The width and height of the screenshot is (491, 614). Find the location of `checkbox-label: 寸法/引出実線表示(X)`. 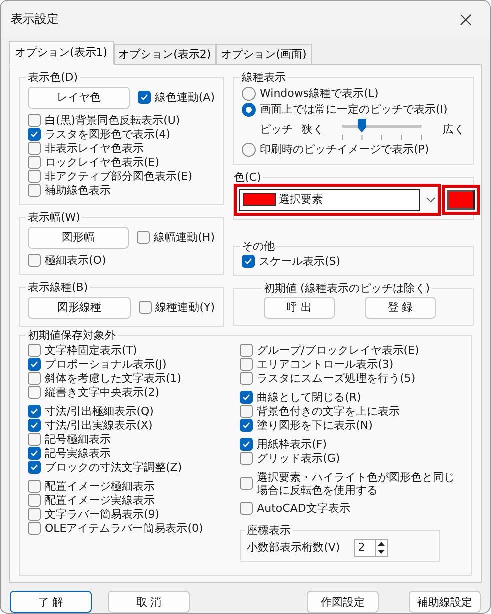

checkbox-label: 寸法/引出実線表示(X) is located at coordinates (99, 425).